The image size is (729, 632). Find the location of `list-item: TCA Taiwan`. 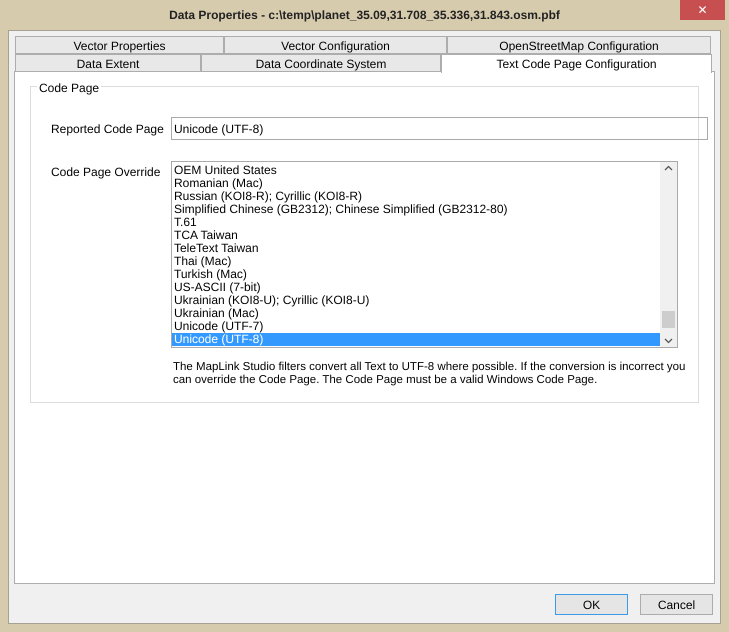

list-item: TCA Taiwan is located at coordinates (416, 235).